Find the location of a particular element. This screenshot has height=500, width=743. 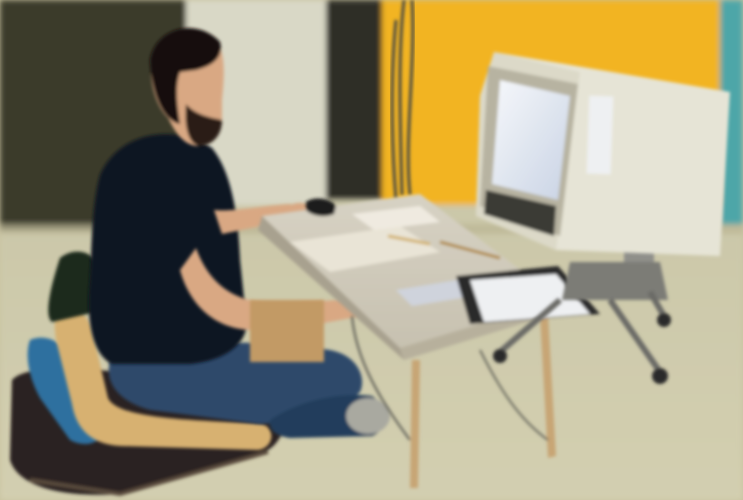

desk-drawer is located at coordinates (287, 331).